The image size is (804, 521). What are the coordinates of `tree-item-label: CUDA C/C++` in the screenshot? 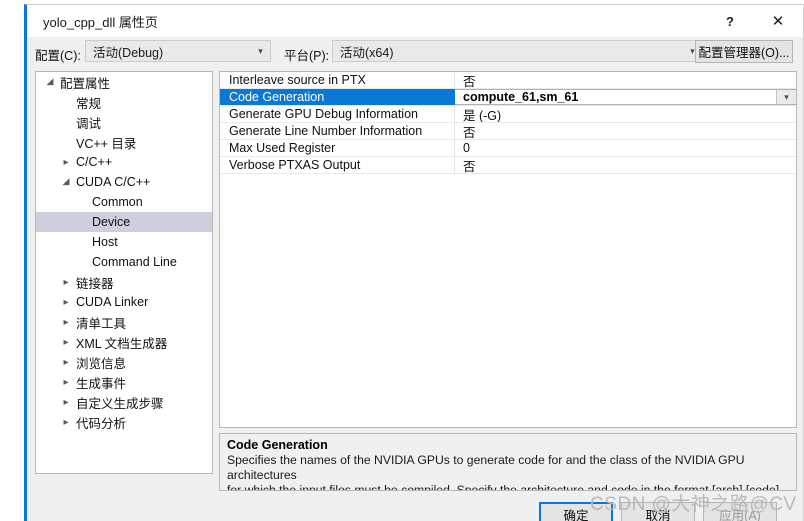 It's located at (113, 182).